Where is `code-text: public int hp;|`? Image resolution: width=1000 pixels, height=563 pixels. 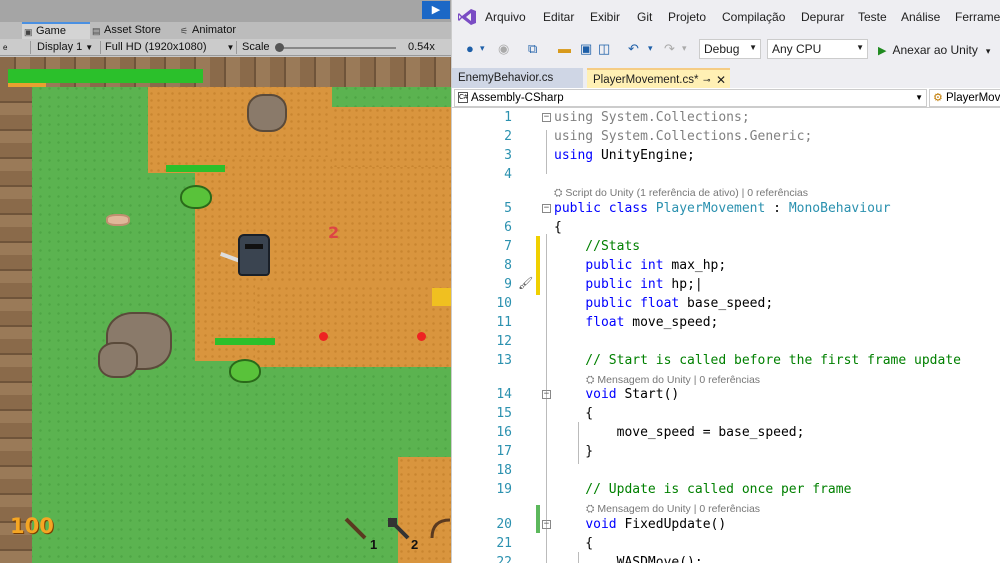 code-text: public int hp;| is located at coordinates (644, 284).